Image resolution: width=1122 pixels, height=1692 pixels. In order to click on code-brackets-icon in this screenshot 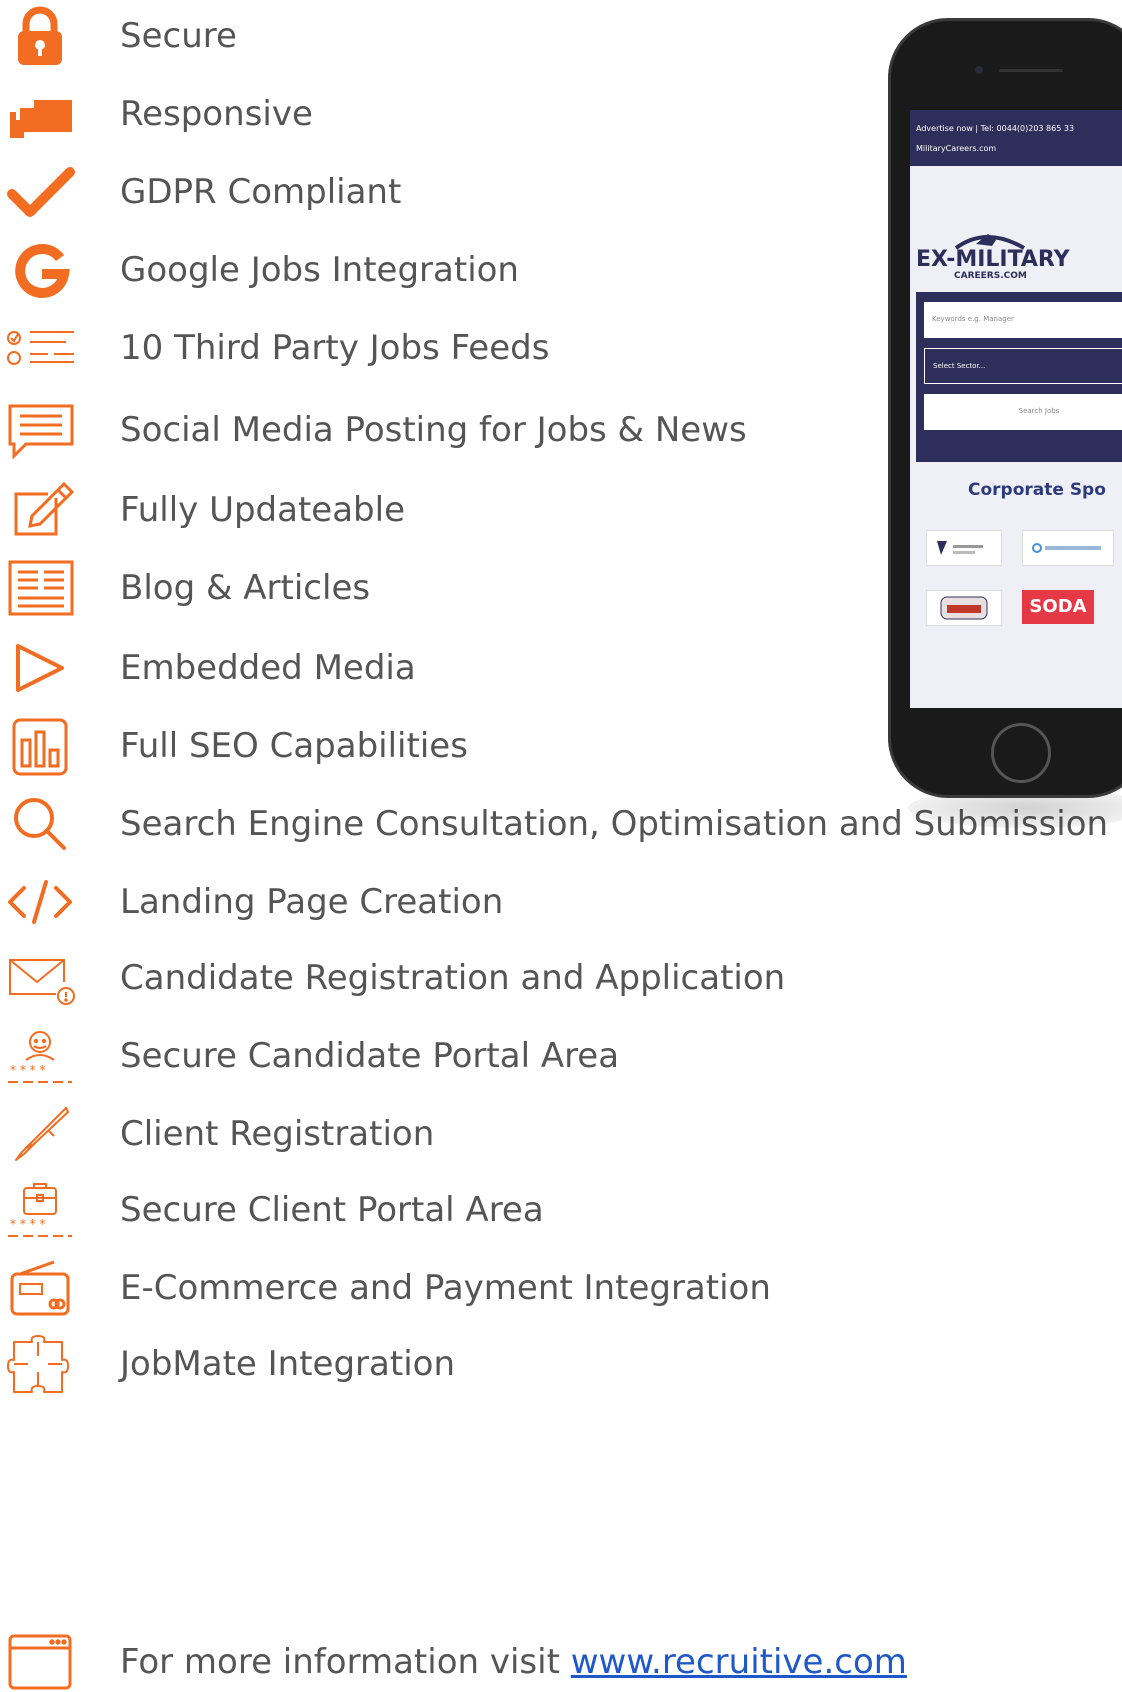, I will do `click(40, 902)`.